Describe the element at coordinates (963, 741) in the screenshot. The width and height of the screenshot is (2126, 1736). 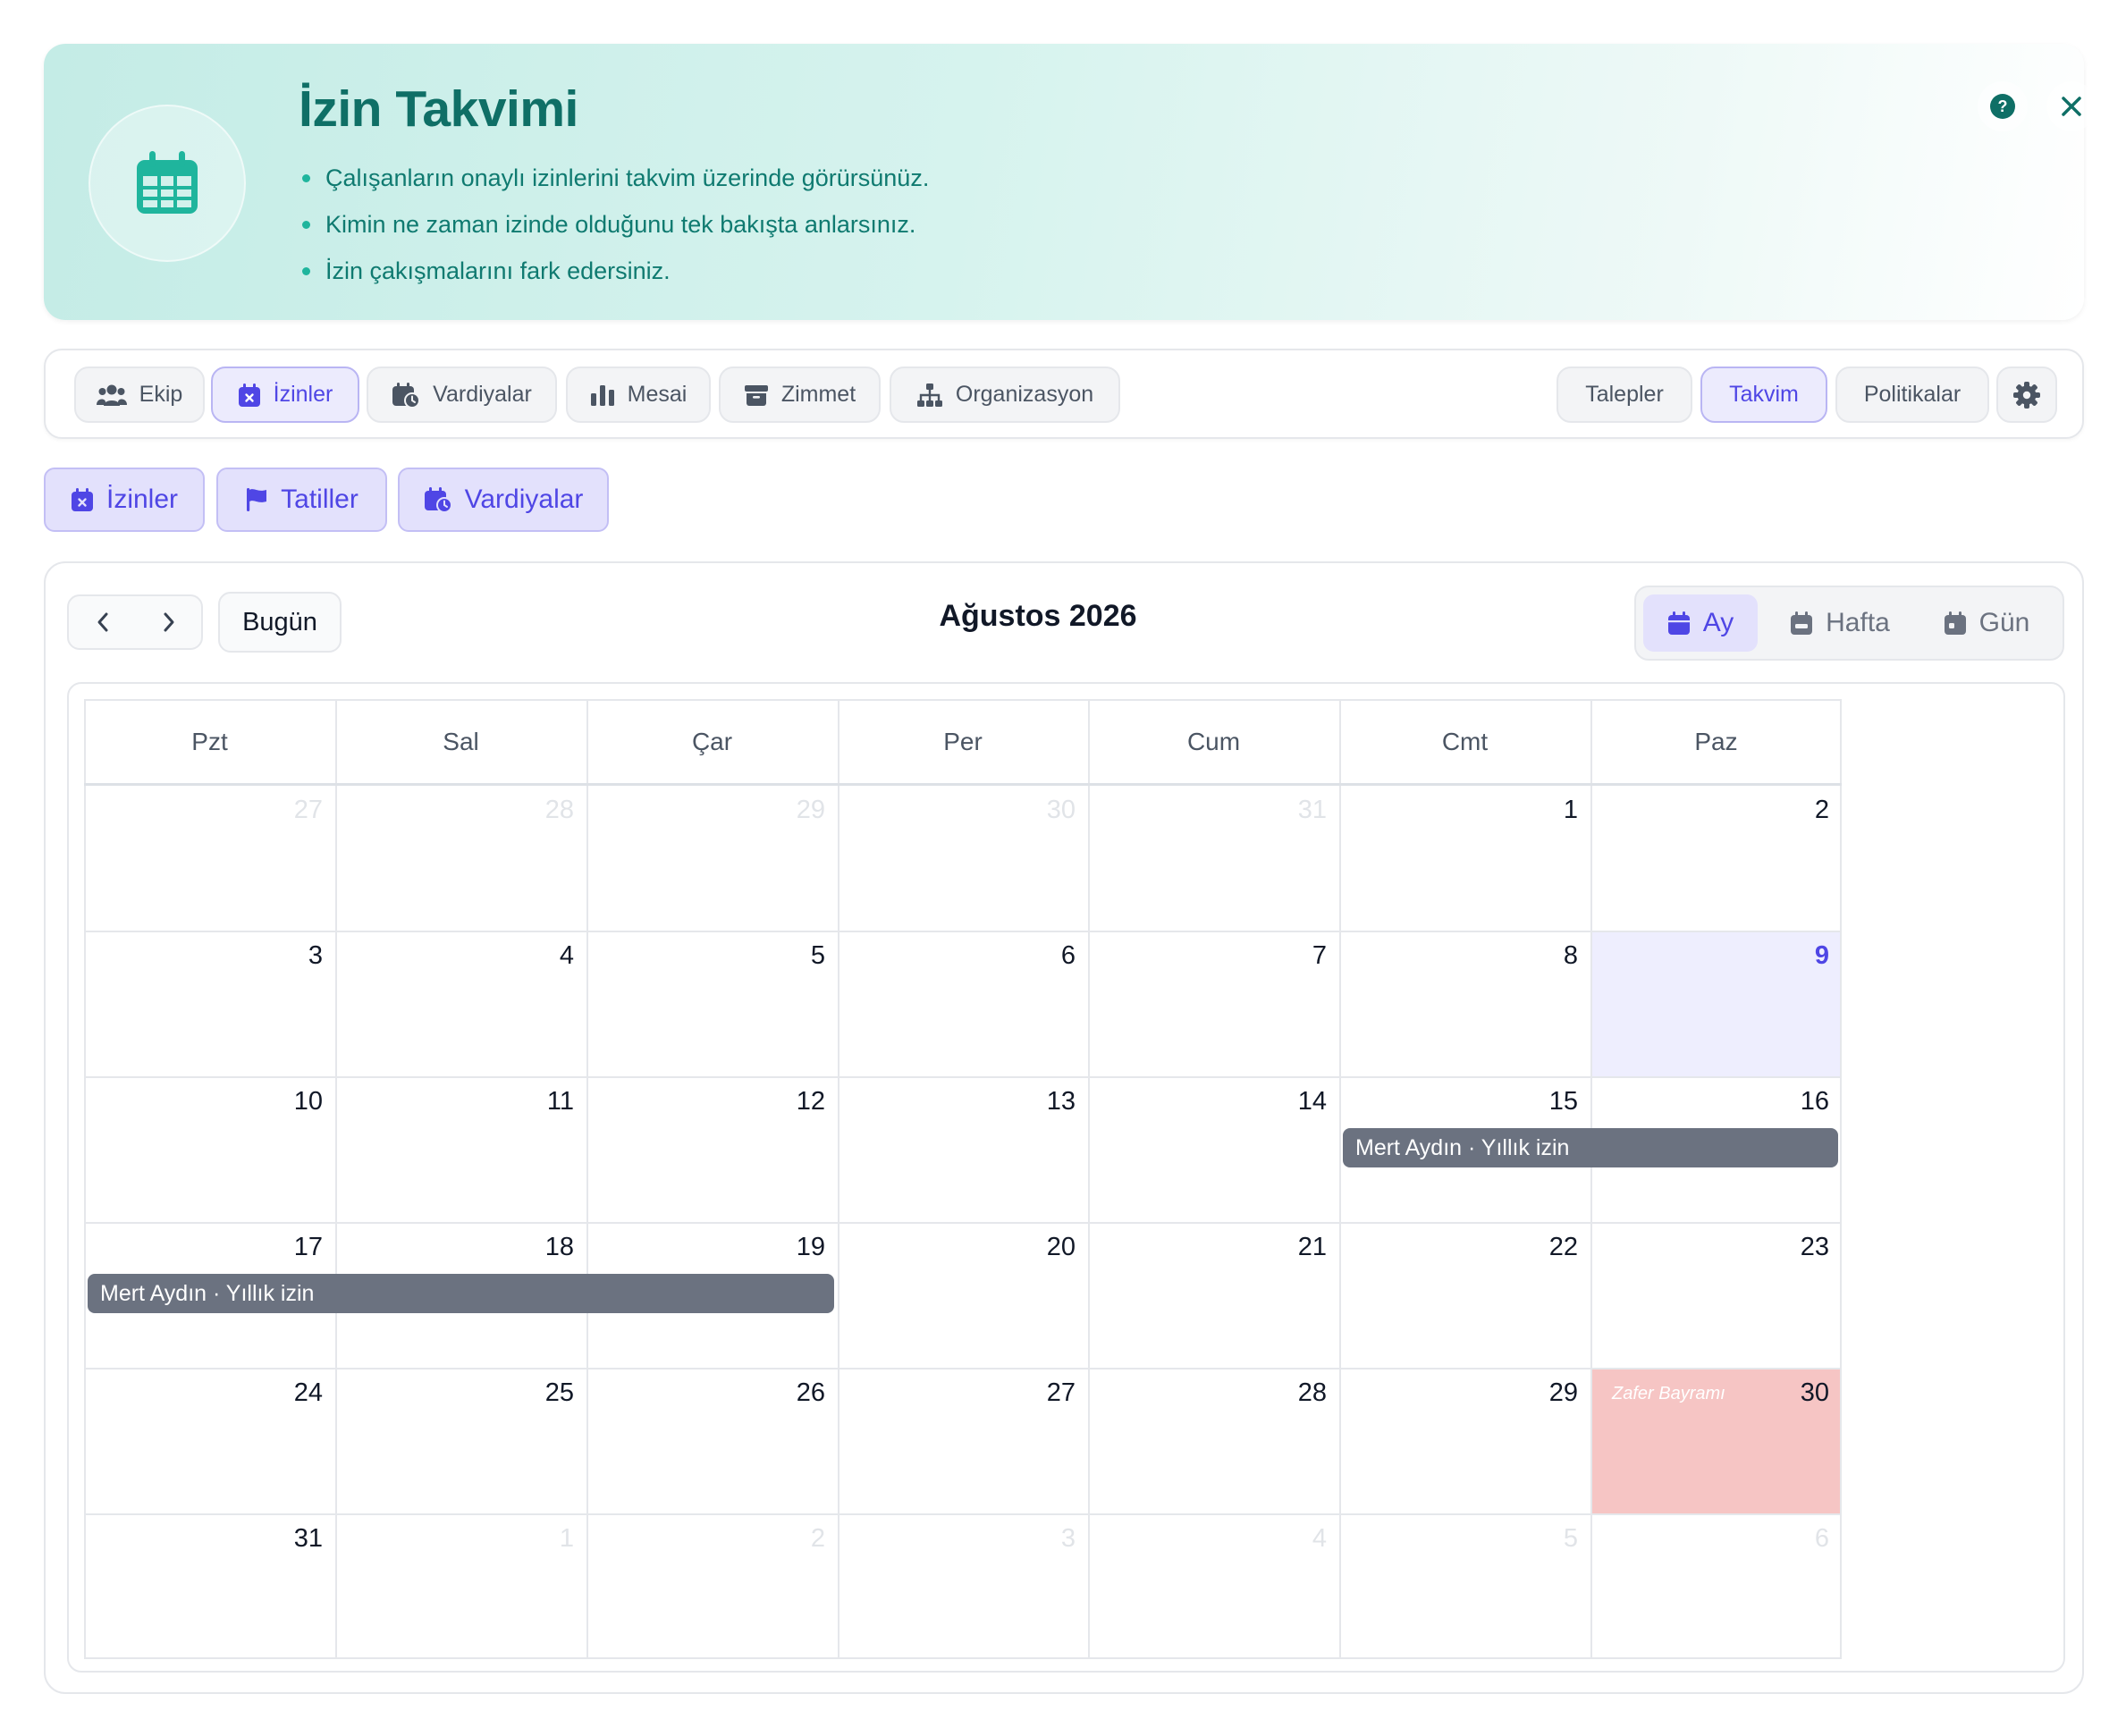
I see `weekday-header: Per` at that location.